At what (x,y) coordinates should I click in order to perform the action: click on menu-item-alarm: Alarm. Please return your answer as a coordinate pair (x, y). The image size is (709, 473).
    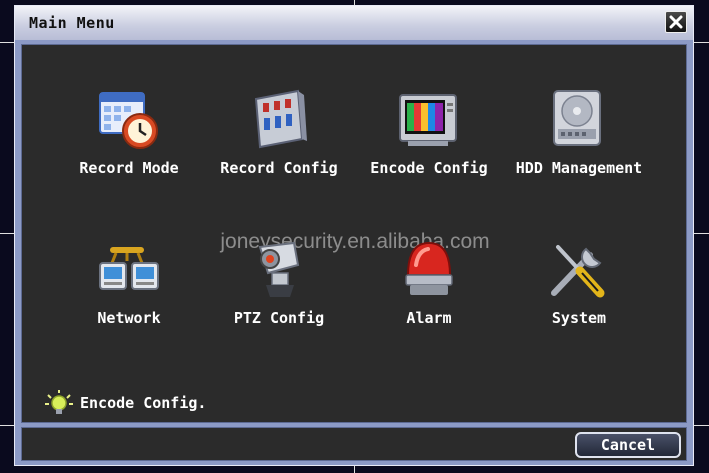
    Looking at the image, I should click on (429, 281).